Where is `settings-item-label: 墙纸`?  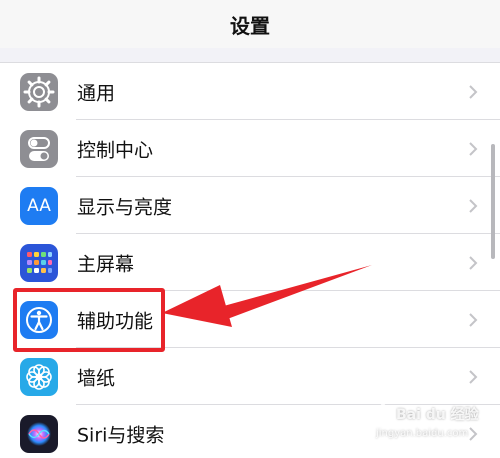 settings-item-label: 墙纸 is located at coordinates (96, 378).